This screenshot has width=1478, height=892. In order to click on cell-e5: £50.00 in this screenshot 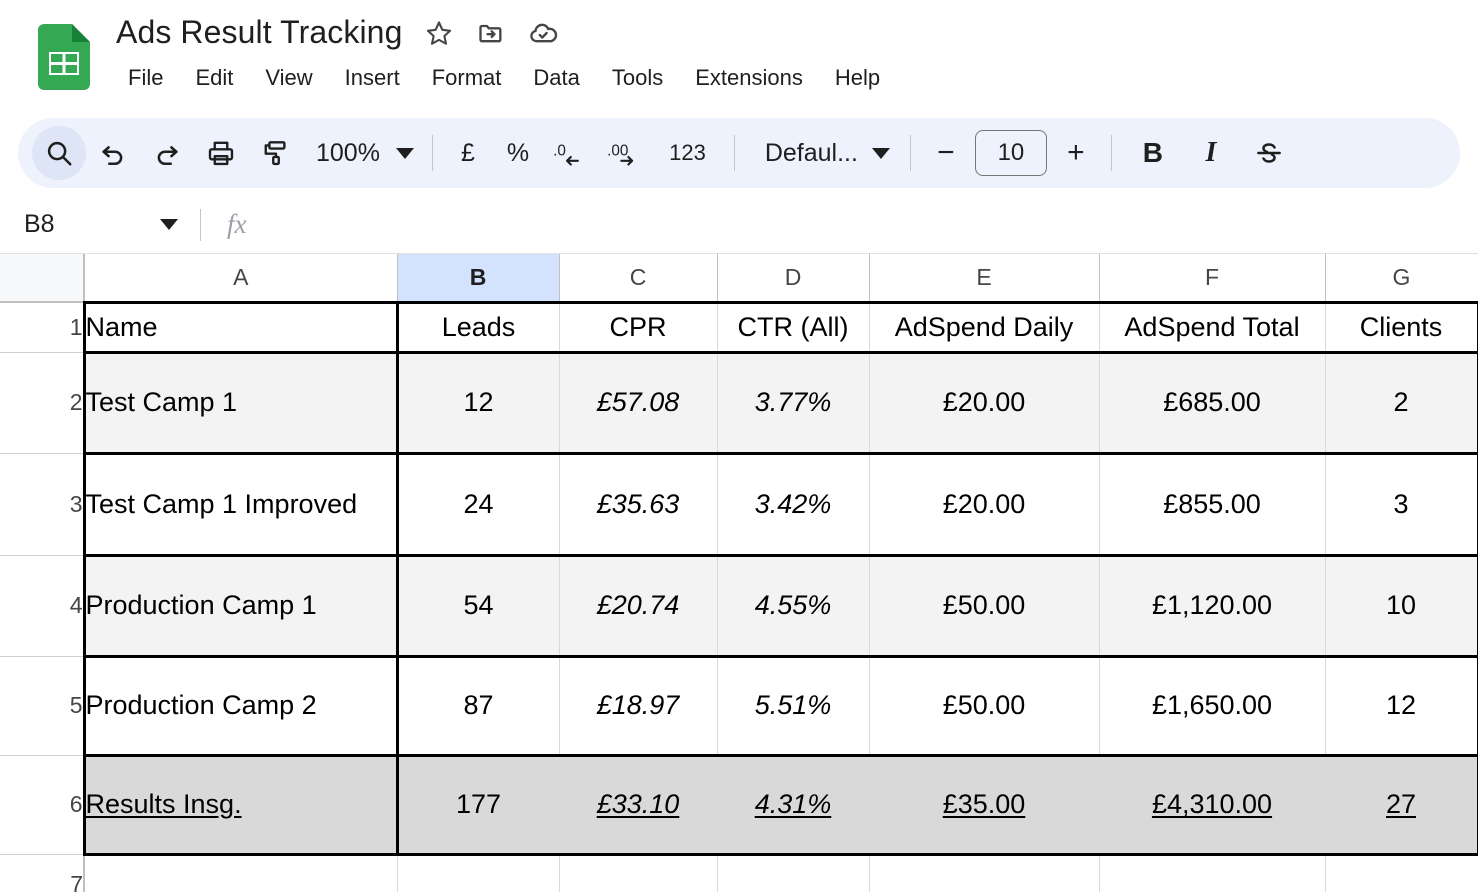, I will do `click(984, 705)`.